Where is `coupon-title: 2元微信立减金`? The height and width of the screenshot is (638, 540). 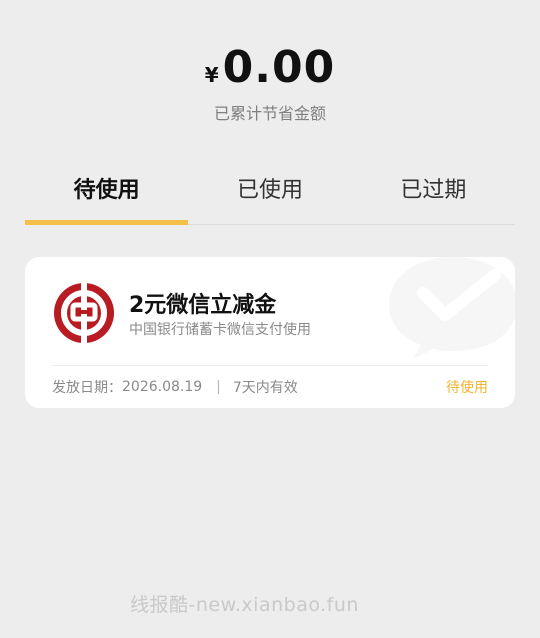
coupon-title: 2元微信立减金 is located at coordinates (203, 305).